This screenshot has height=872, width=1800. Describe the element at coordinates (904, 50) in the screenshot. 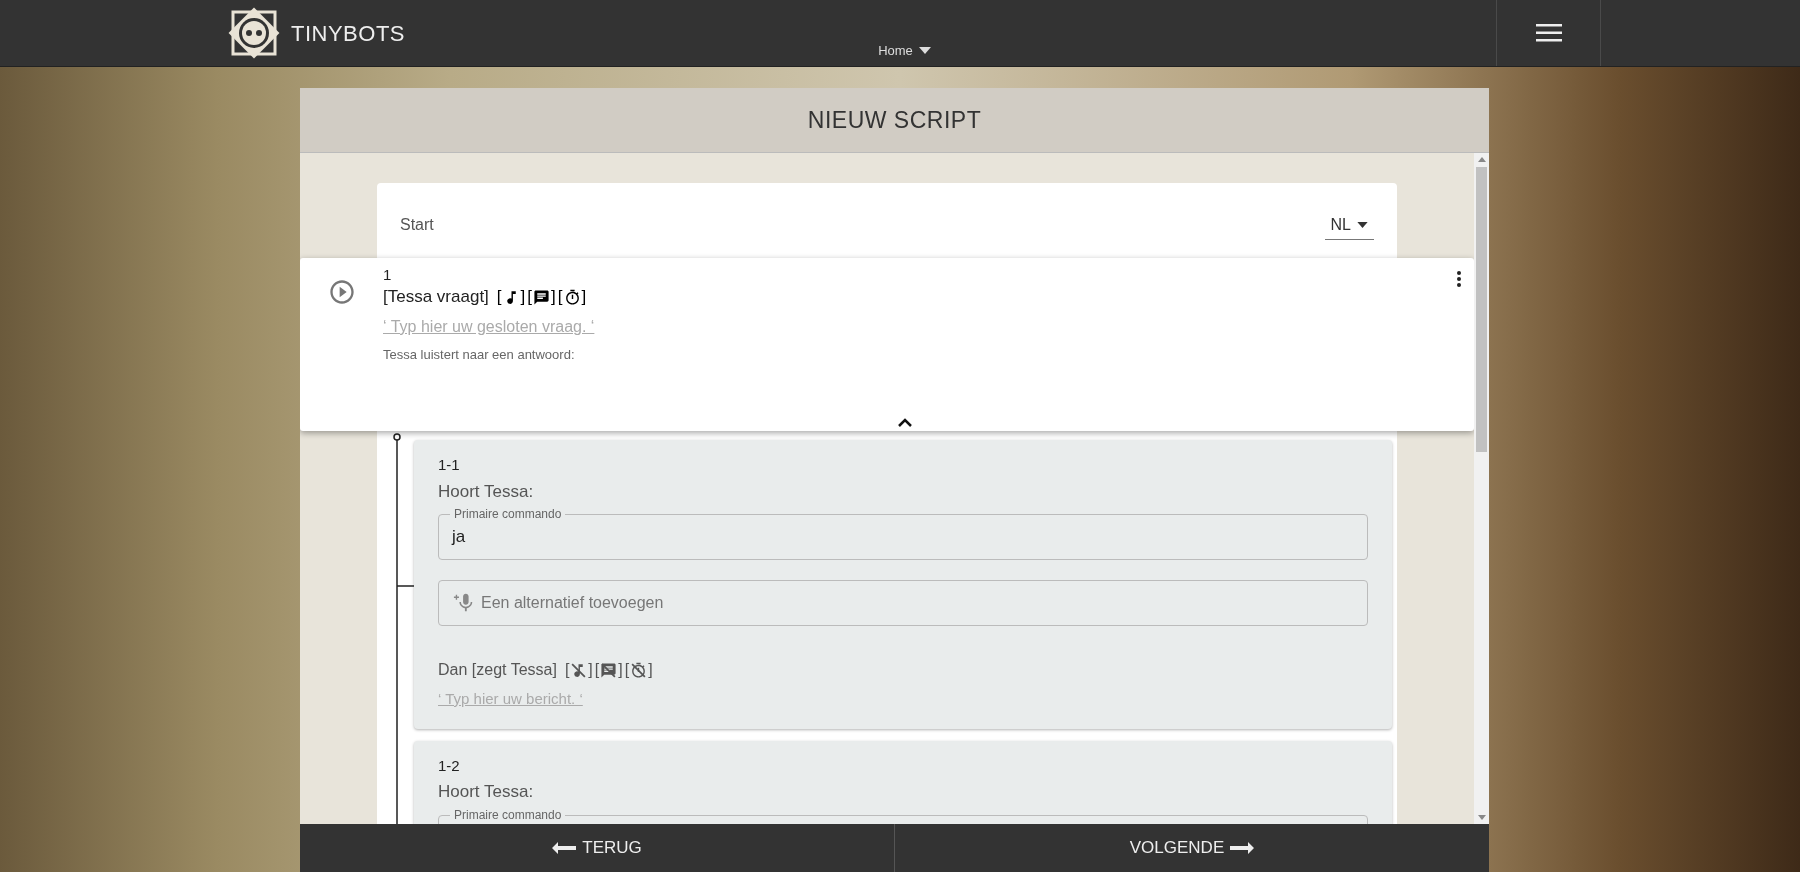

I see `home-dropdown: Home` at that location.